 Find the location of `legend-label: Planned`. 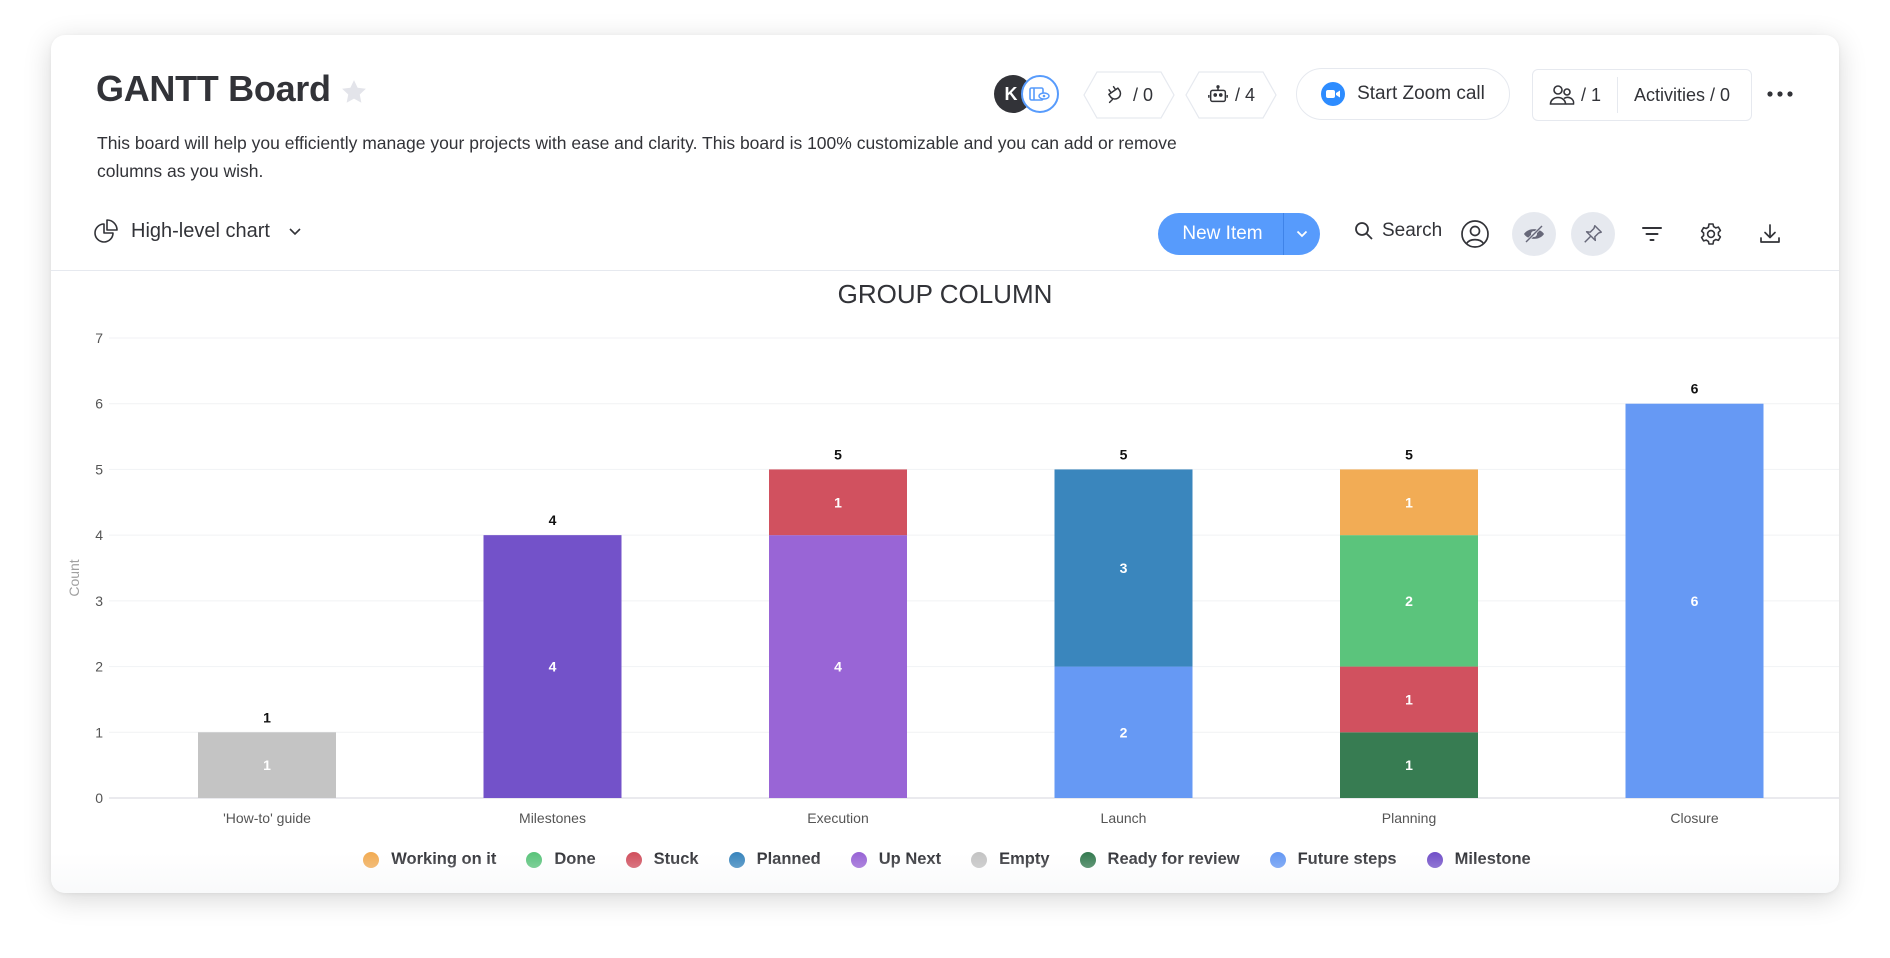

legend-label: Planned is located at coordinates (788, 859).